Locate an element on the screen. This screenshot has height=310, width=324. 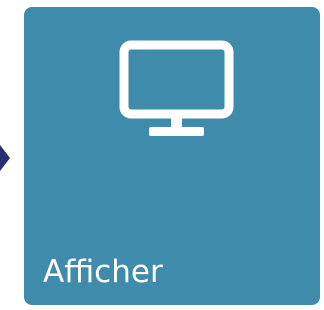
monitor-icon is located at coordinates (176, 88).